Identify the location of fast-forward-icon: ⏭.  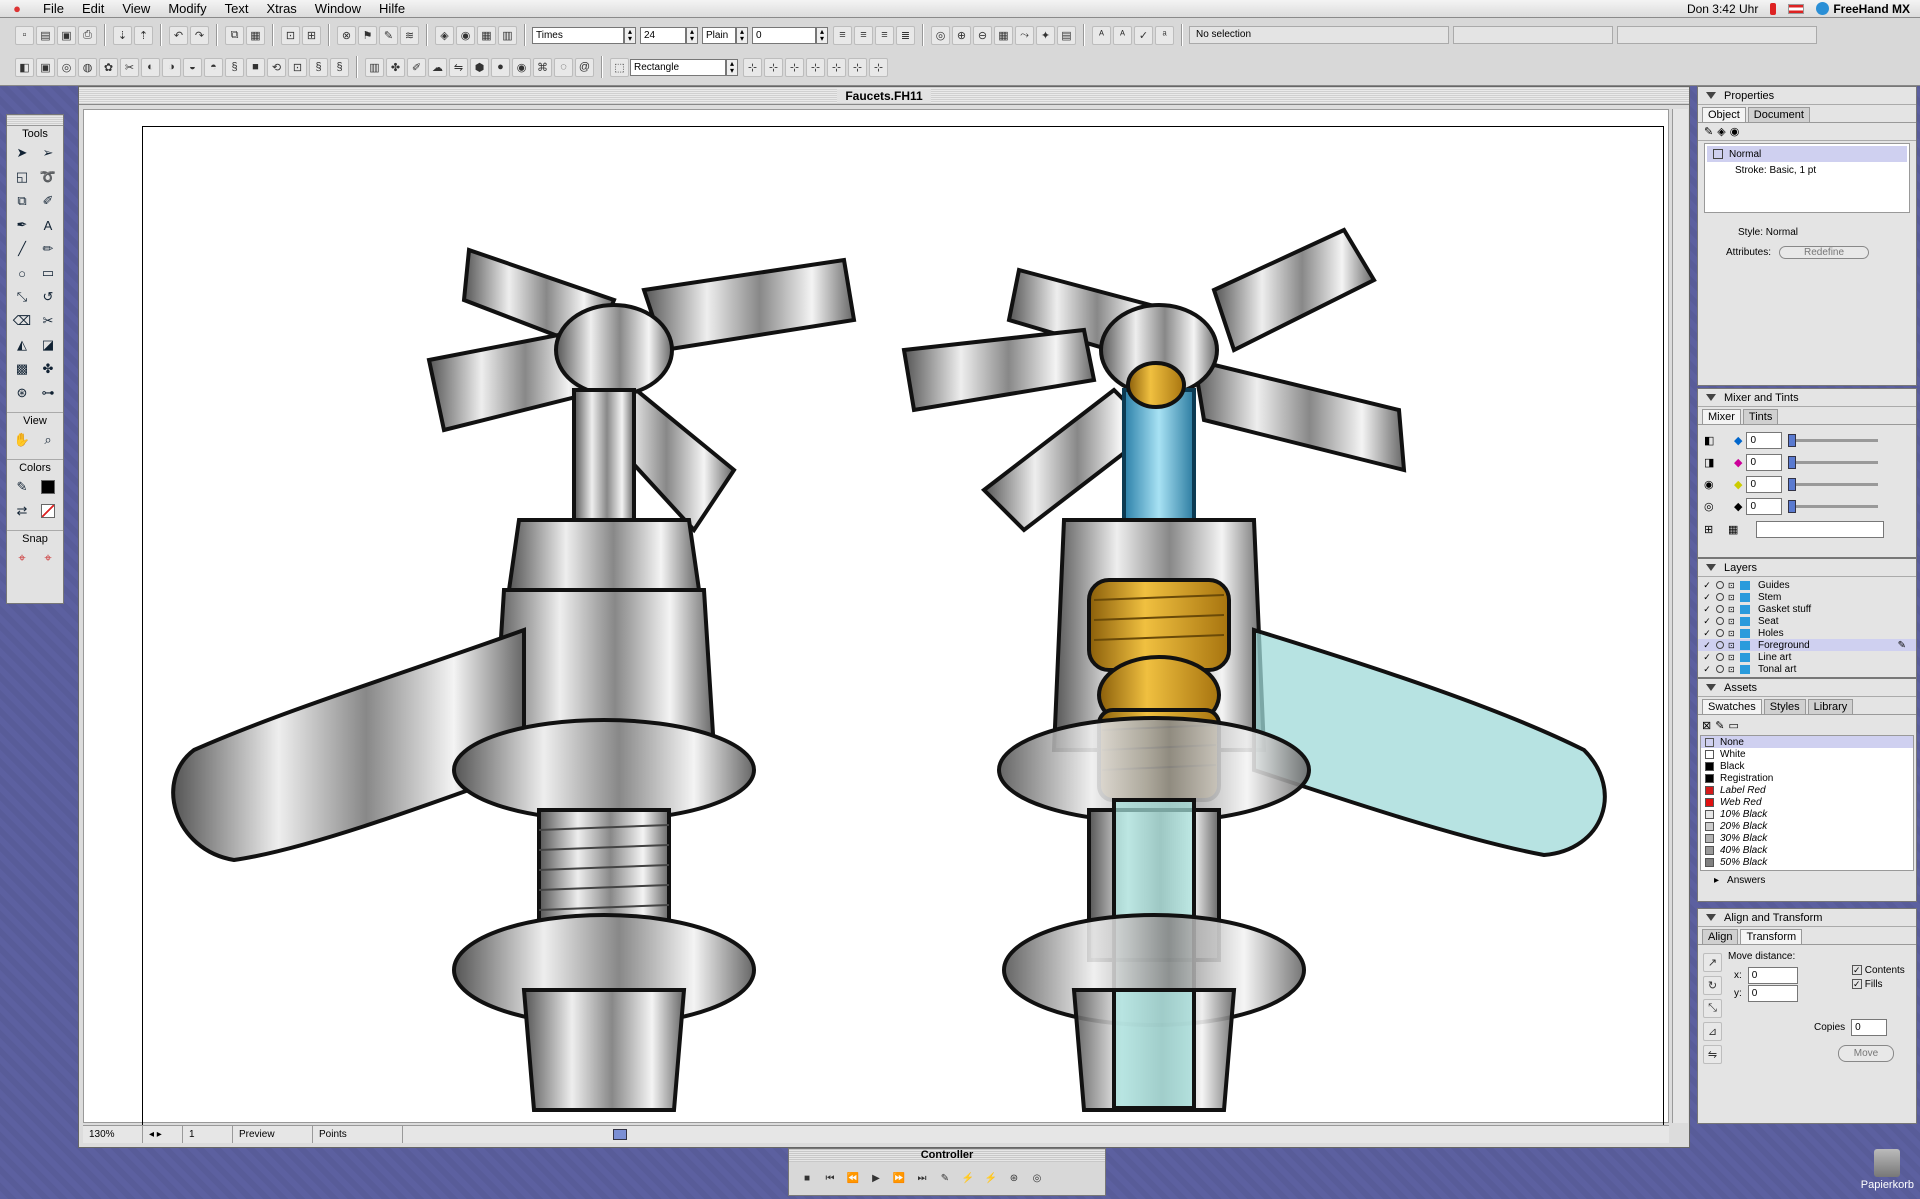
(922, 1179).